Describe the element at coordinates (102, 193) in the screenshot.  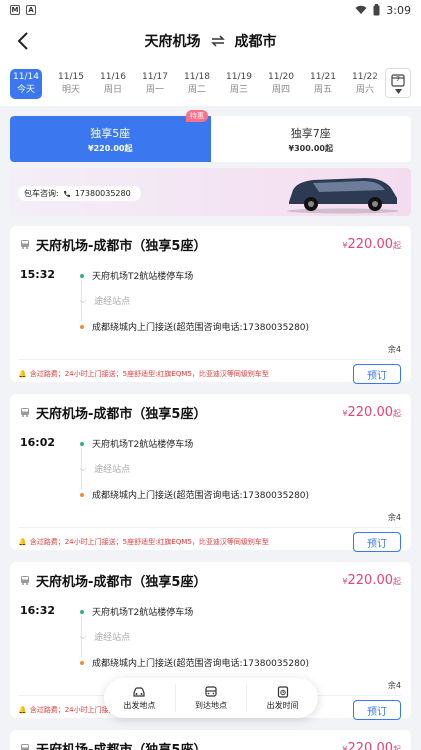
I see `consult-phone: 17380035280` at that location.